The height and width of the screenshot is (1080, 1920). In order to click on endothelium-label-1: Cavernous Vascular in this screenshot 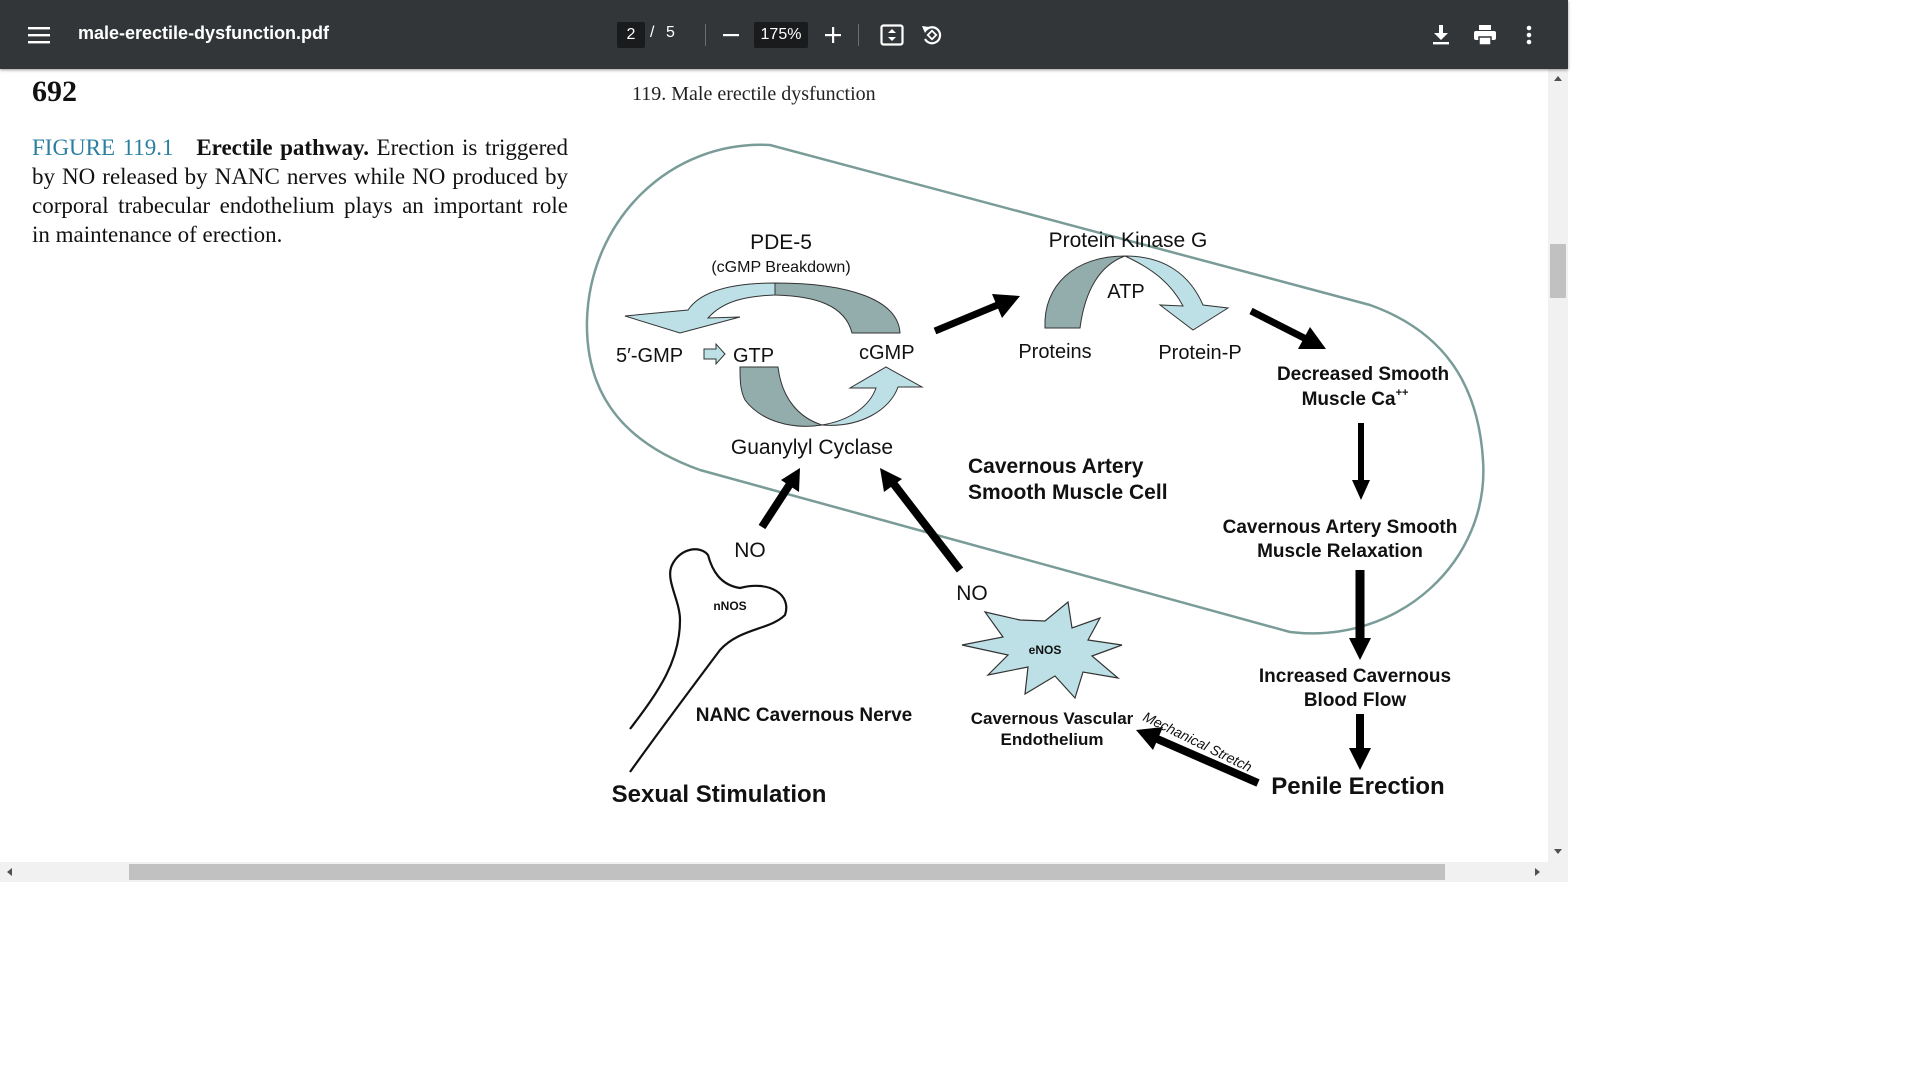, I will do `click(1052, 718)`.